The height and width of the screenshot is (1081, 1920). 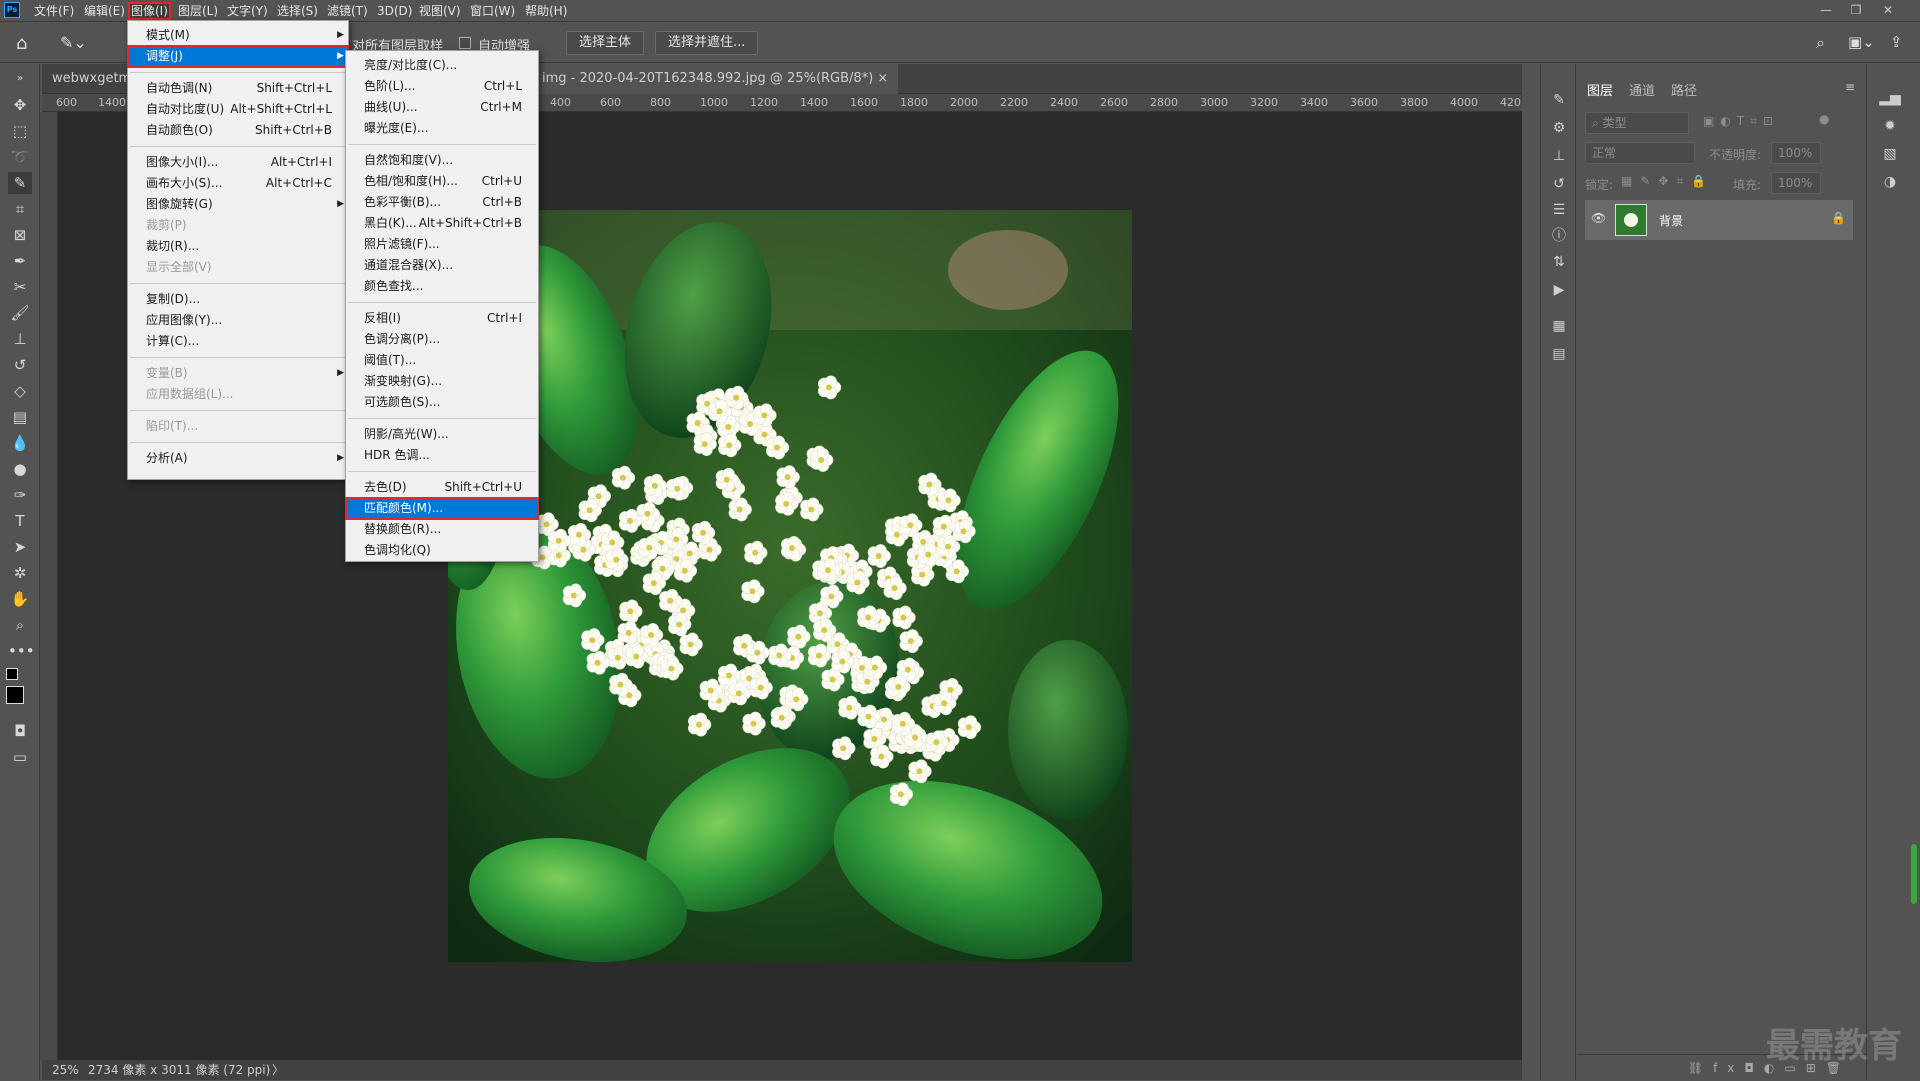 I want to click on histogram-icon: ▂▅, so click(x=1890, y=99).